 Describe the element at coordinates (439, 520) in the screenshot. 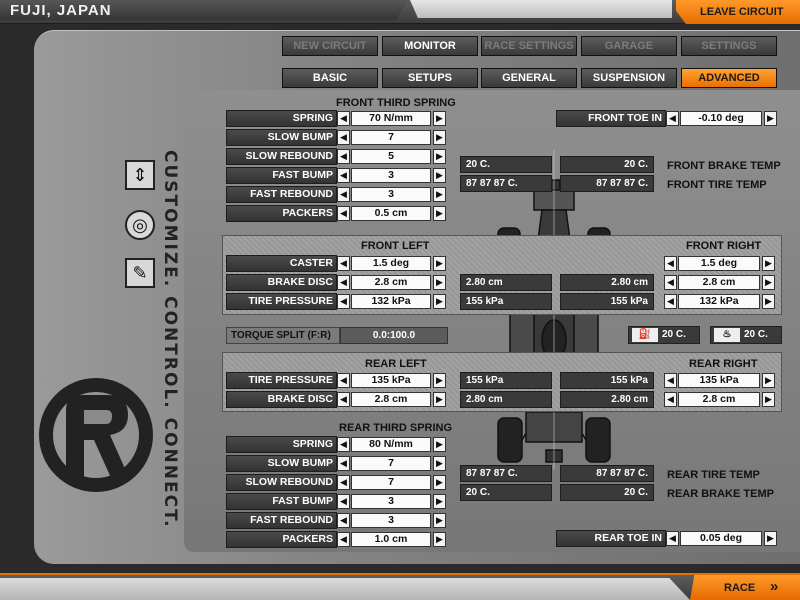

I see `rear-fast-rebound-increase: ▶` at that location.